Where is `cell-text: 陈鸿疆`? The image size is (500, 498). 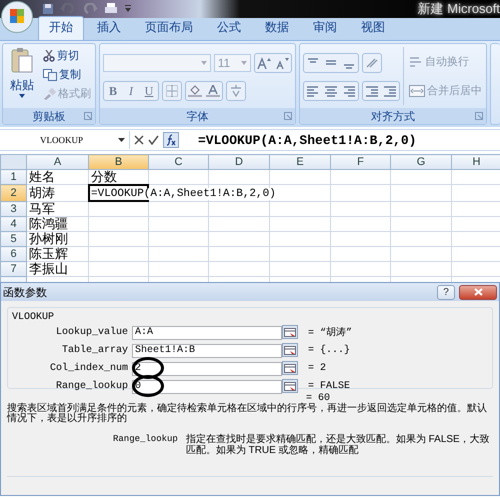
cell-text: 陈鸿疆 is located at coordinates (48, 223).